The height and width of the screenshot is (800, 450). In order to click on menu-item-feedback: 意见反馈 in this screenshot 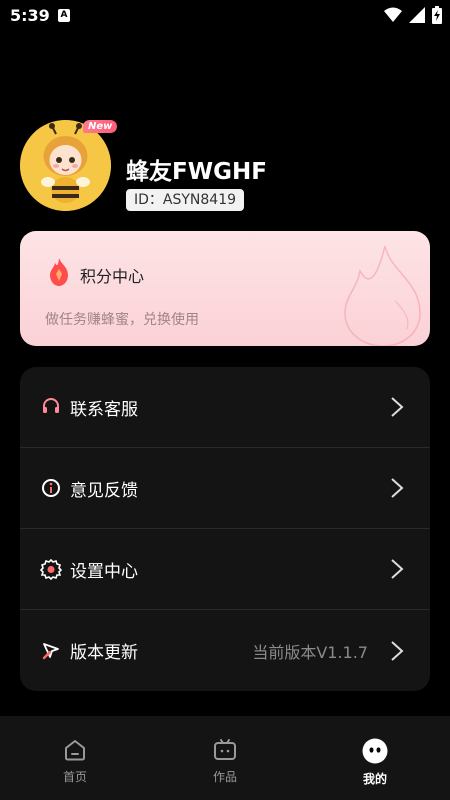, I will do `click(225, 488)`.